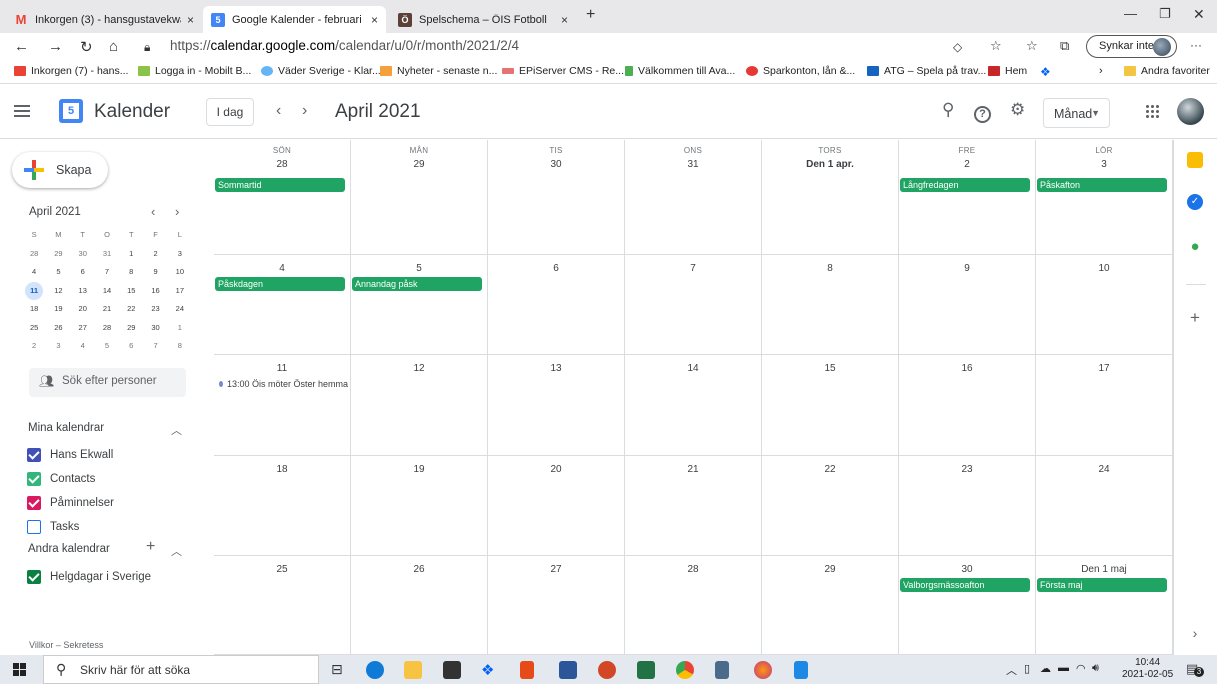 The image size is (1217, 684). What do you see at coordinates (147, 47) in the screenshot?
I see `lock-icon: 🔒︎` at bounding box center [147, 47].